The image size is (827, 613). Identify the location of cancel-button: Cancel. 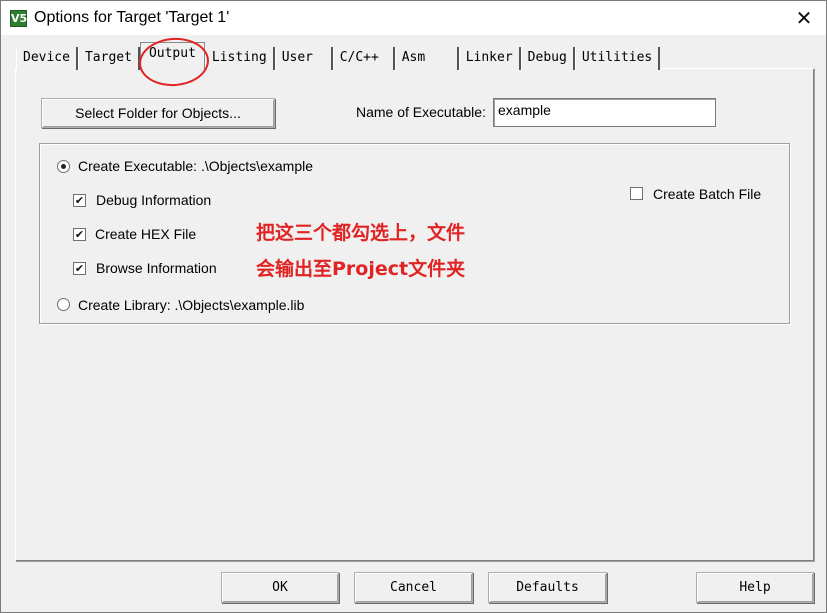
(413, 587).